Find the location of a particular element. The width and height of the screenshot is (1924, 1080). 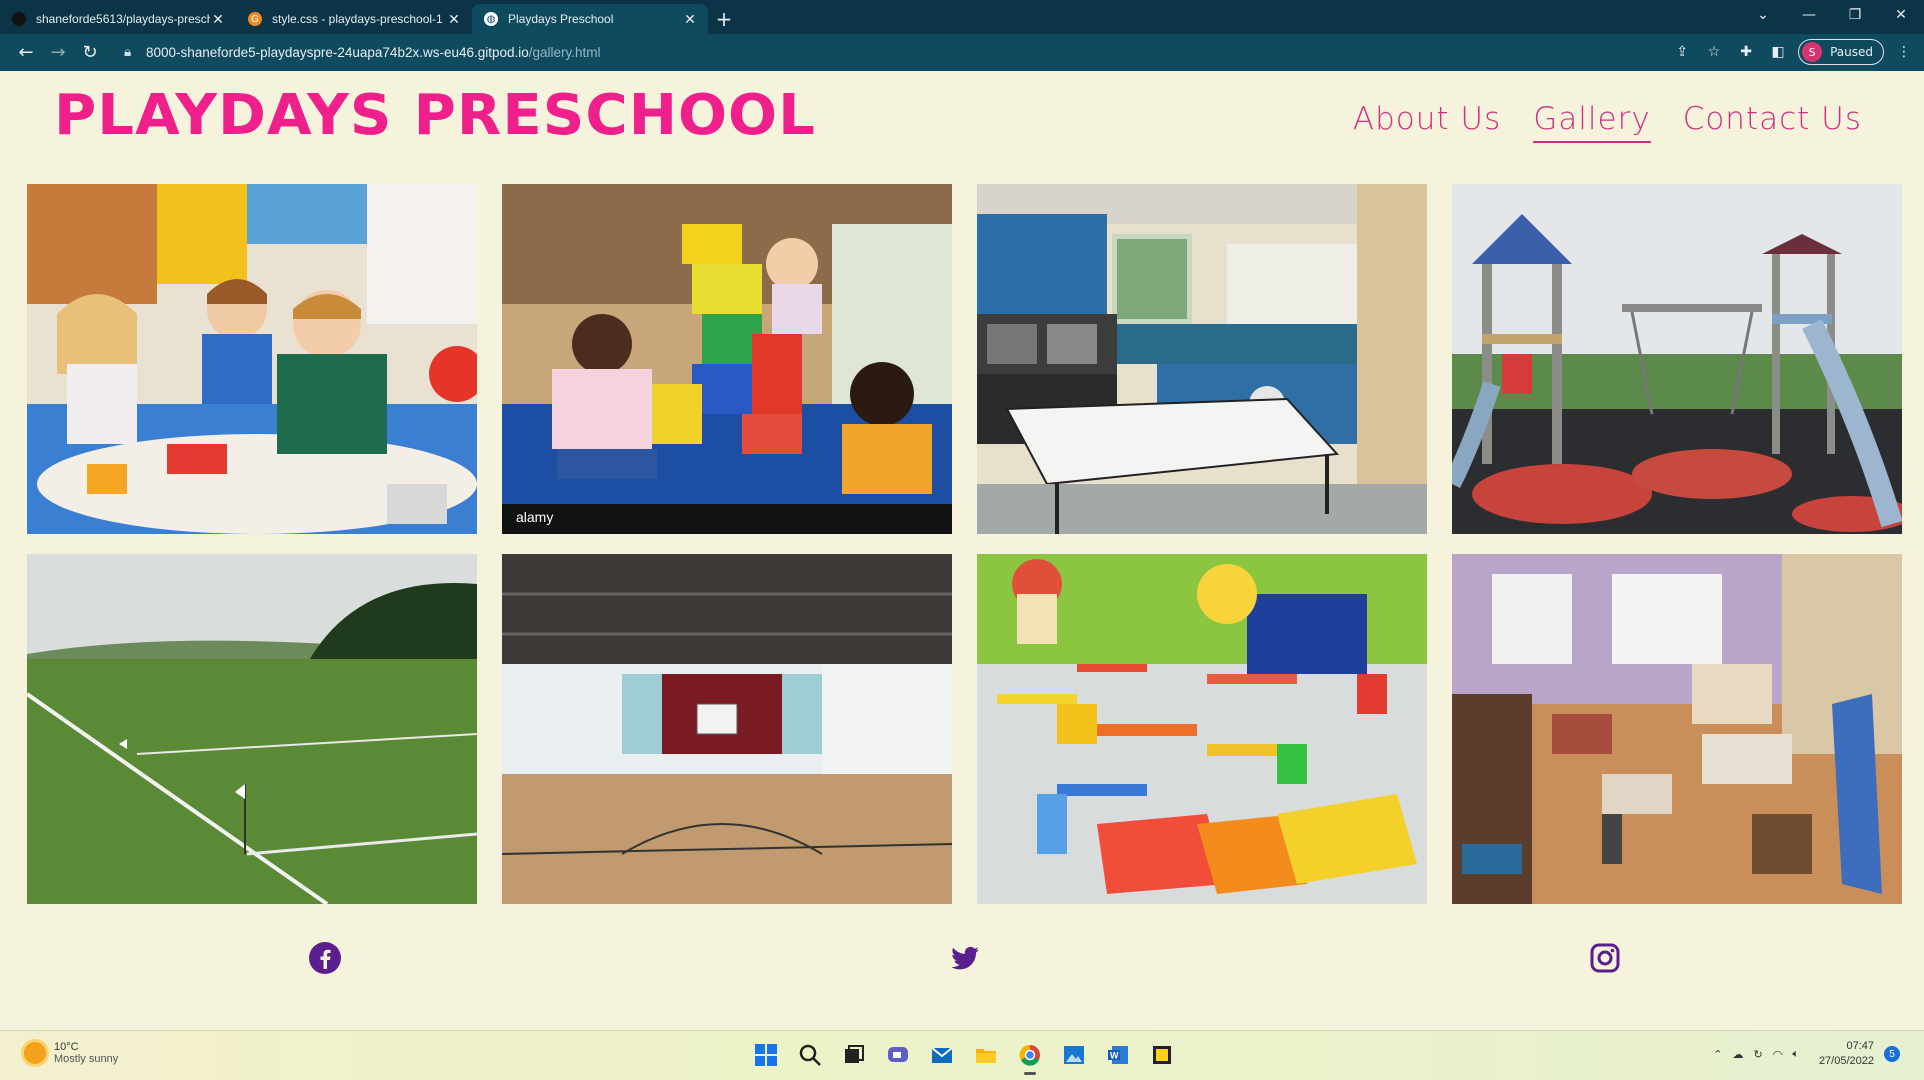

instagram-icon is located at coordinates (1605, 958).